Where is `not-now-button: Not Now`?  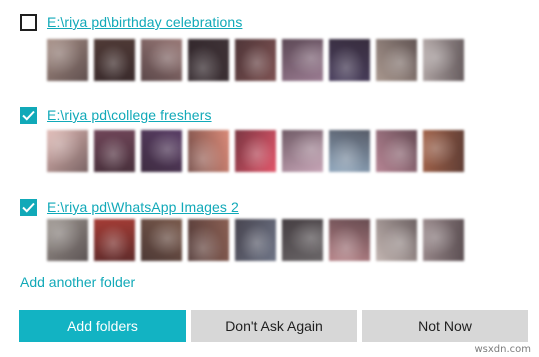 not-now-button: Not Now is located at coordinates (445, 326).